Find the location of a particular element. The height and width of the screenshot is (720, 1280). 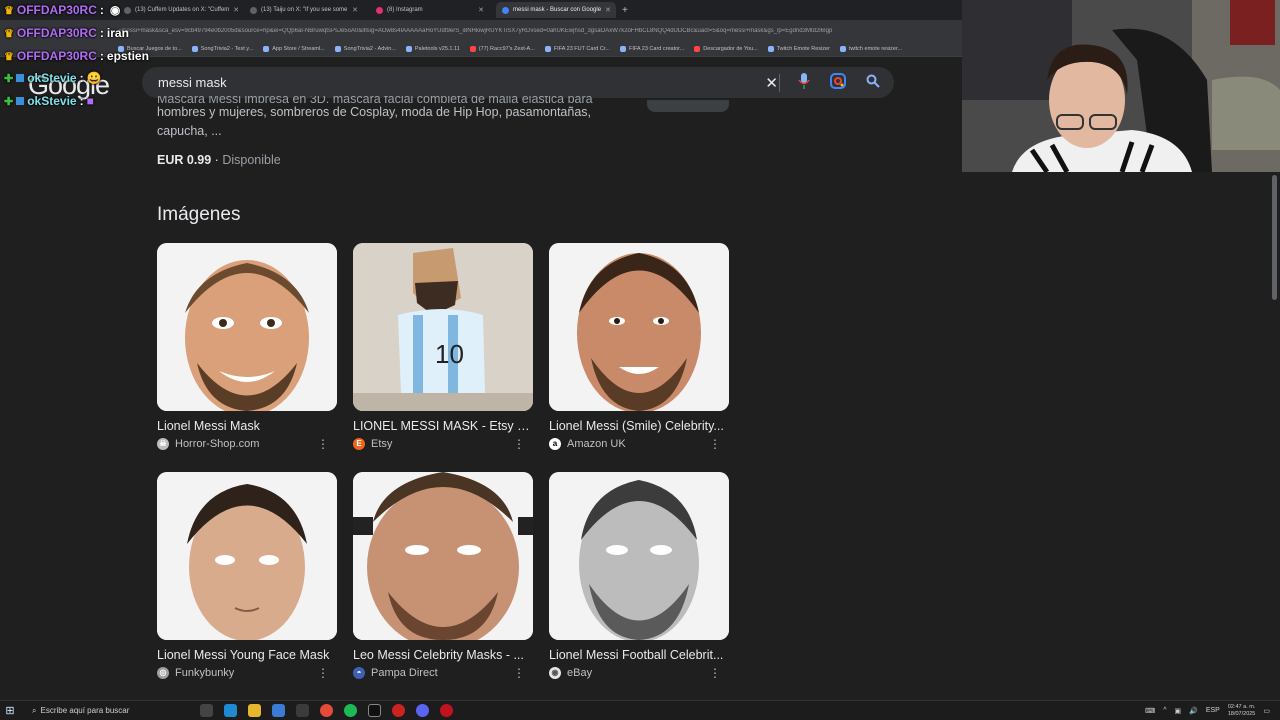

google-icon is located at coordinates (505, 10).